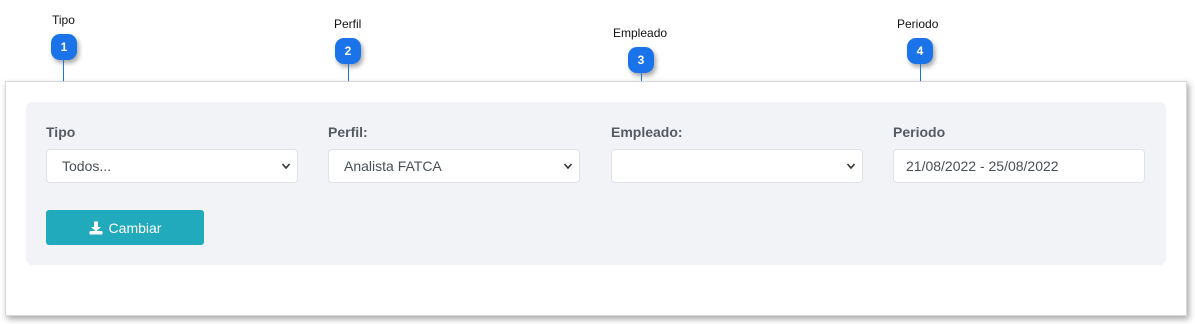 The height and width of the screenshot is (324, 1195). What do you see at coordinates (920, 51) in the screenshot?
I see `callout-badge-4: 4` at bounding box center [920, 51].